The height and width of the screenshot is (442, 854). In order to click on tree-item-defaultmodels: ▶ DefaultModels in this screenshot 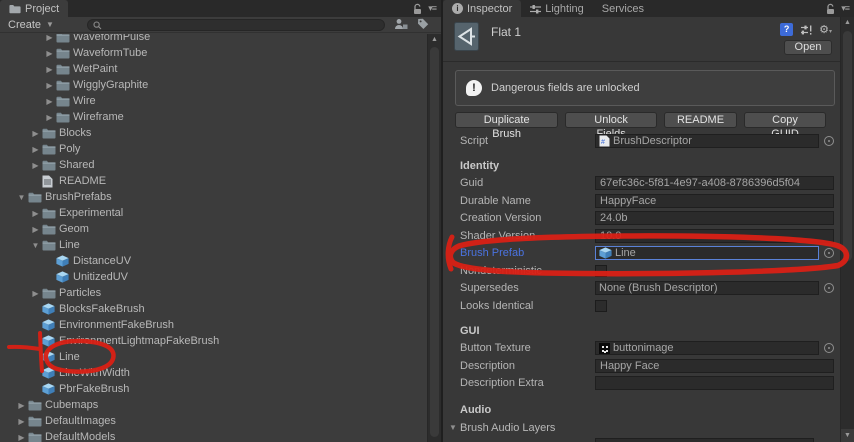, I will do `click(213, 435)`.